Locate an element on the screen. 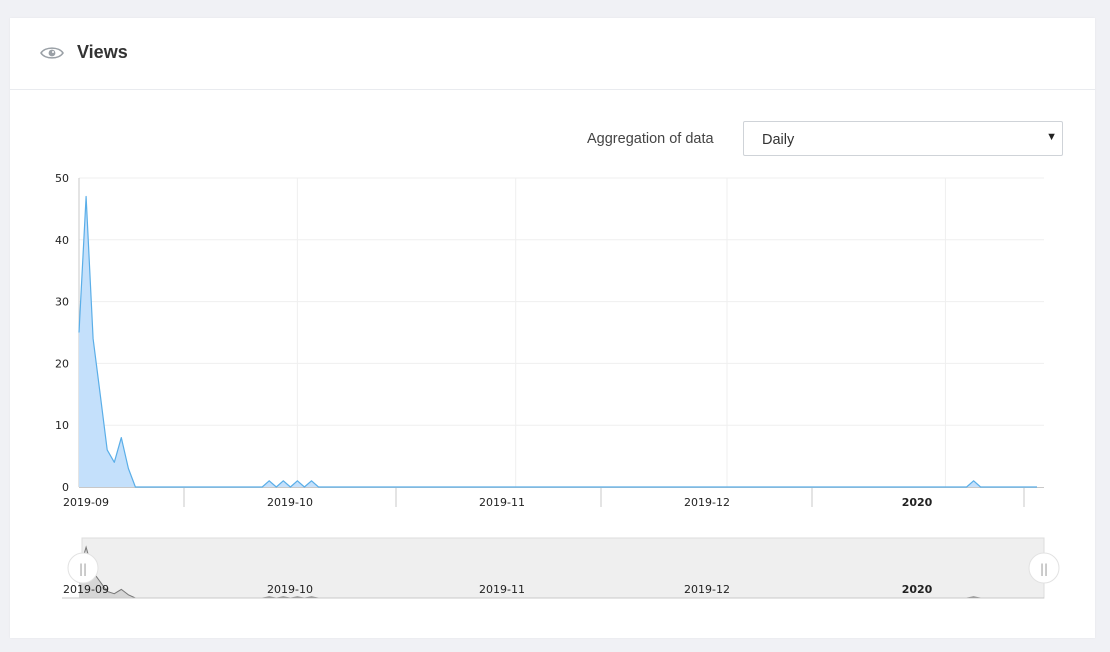 Image resolution: width=1110 pixels, height=652 pixels. y-tick-label: 0 is located at coordinates (65, 487).